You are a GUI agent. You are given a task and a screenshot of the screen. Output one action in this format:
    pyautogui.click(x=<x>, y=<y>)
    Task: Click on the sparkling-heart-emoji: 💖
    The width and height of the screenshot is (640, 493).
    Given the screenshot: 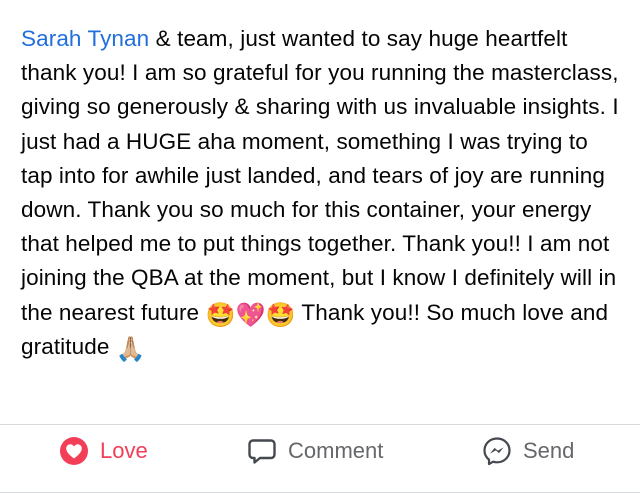 What is the action you would take?
    pyautogui.click(x=250, y=315)
    